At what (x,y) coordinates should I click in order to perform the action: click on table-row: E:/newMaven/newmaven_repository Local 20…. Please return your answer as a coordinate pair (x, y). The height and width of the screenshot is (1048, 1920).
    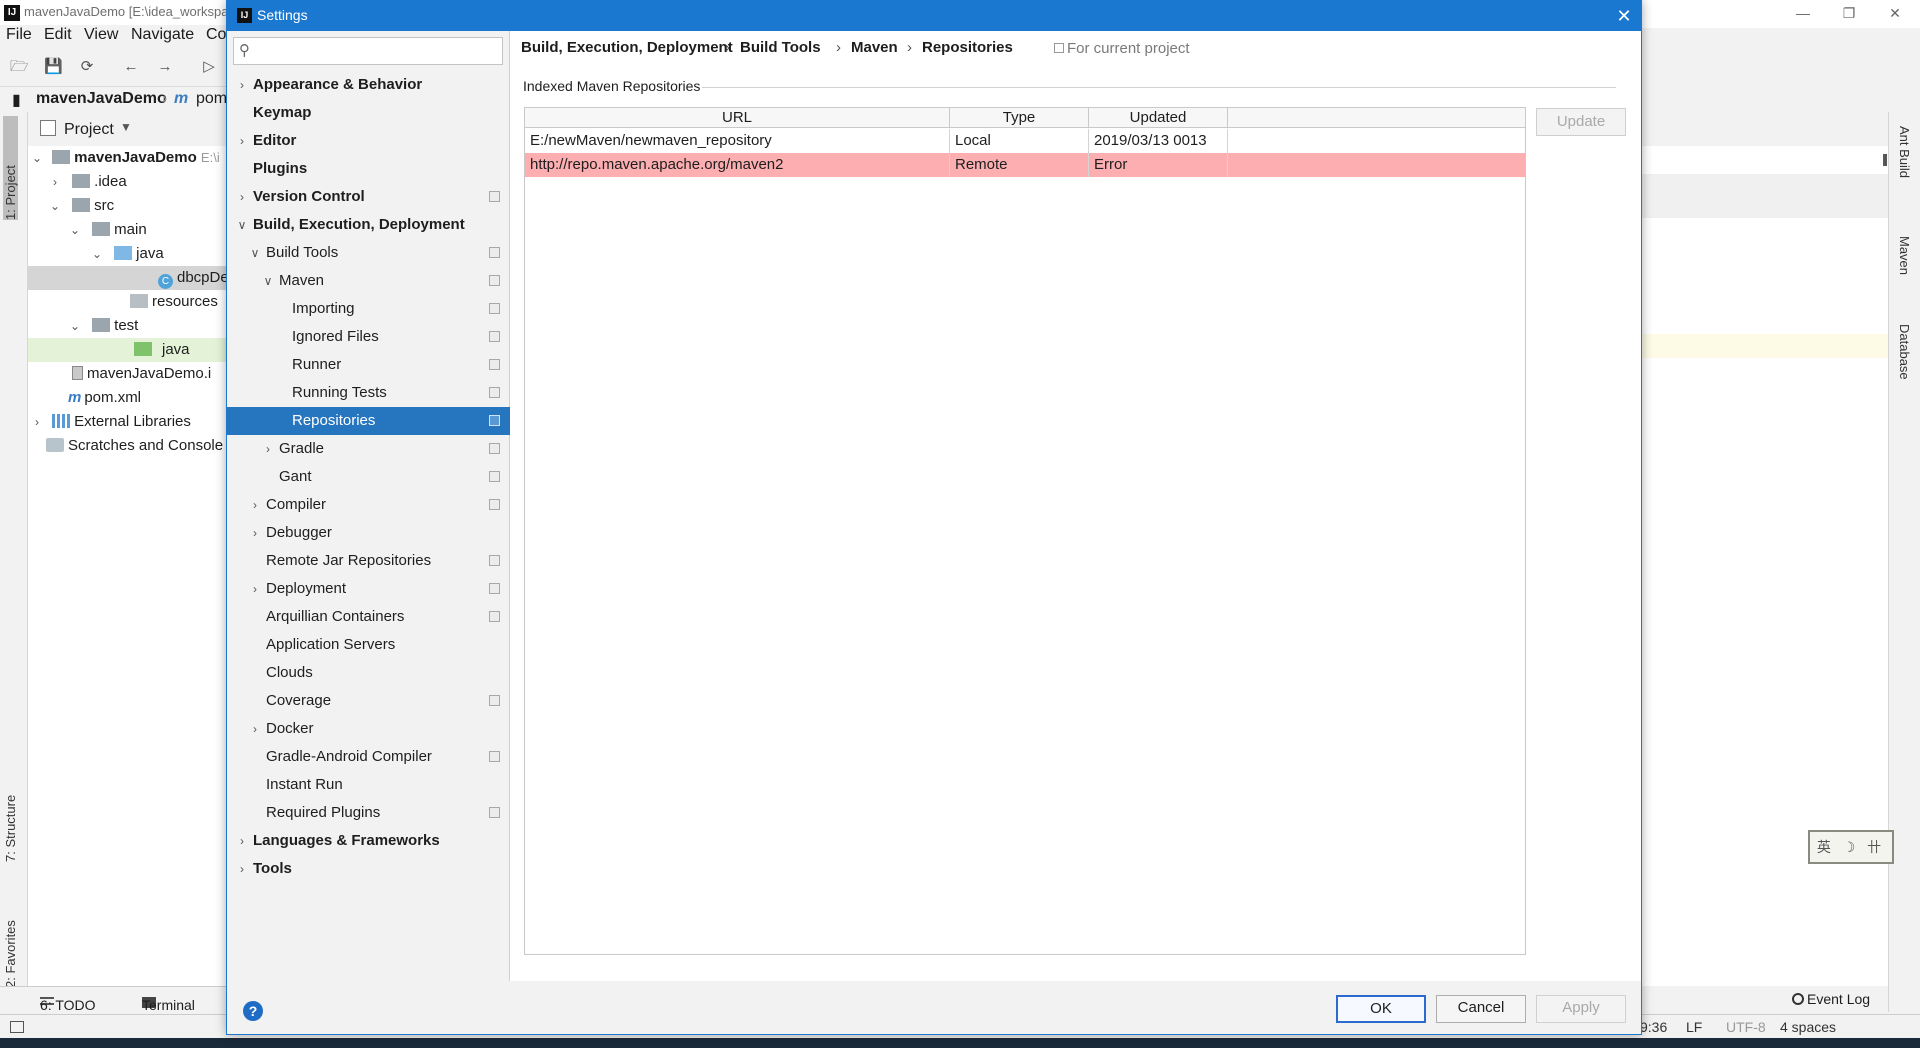
    Looking at the image, I should click on (1025, 141).